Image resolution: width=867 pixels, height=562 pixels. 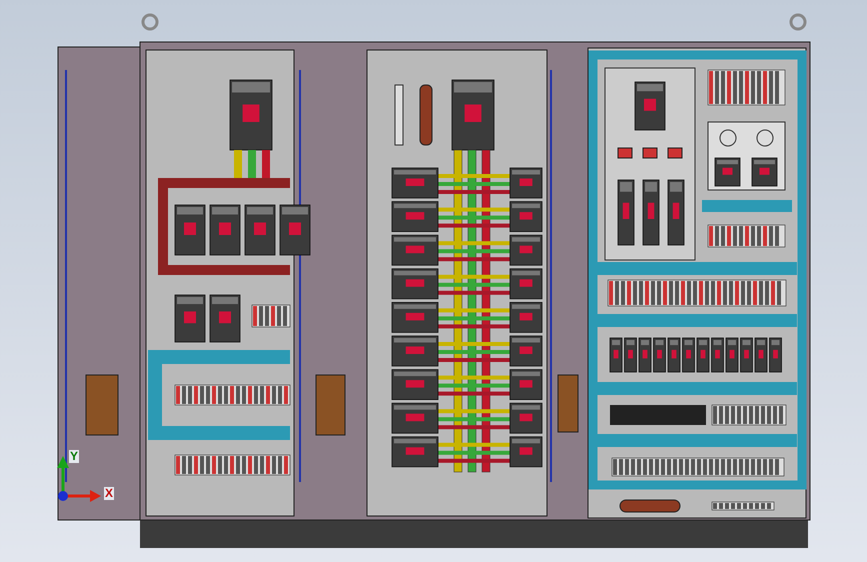 I want to click on x-axis-label: X, so click(x=109, y=493).